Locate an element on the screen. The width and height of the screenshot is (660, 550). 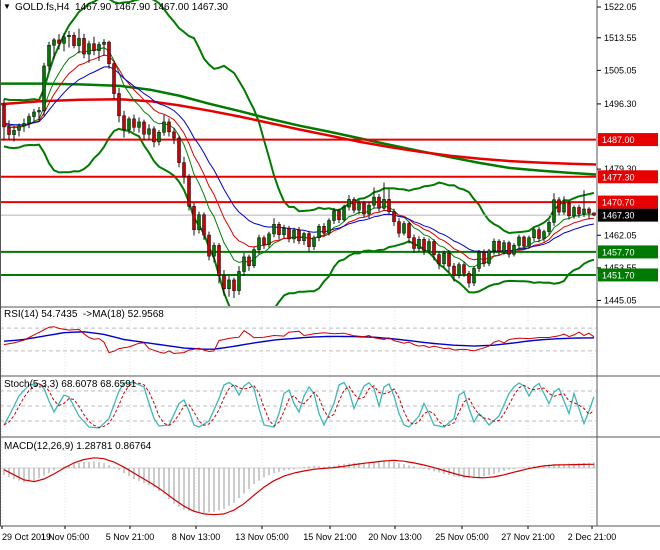
price-badge: 1457.70 is located at coordinates (628, 252).